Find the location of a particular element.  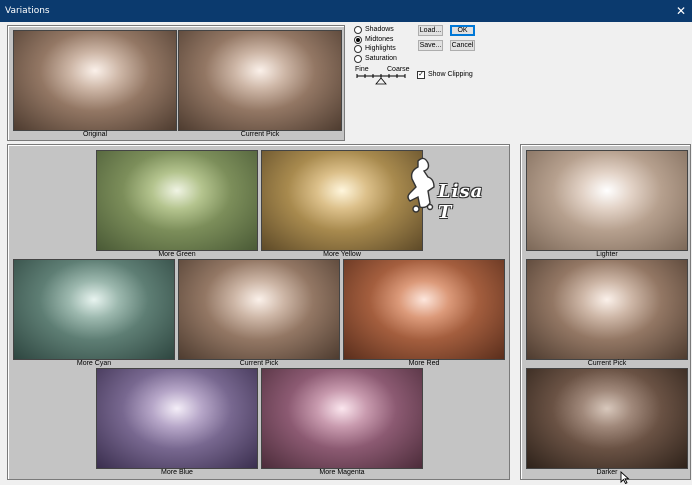

ok-button: OK is located at coordinates (462, 30).